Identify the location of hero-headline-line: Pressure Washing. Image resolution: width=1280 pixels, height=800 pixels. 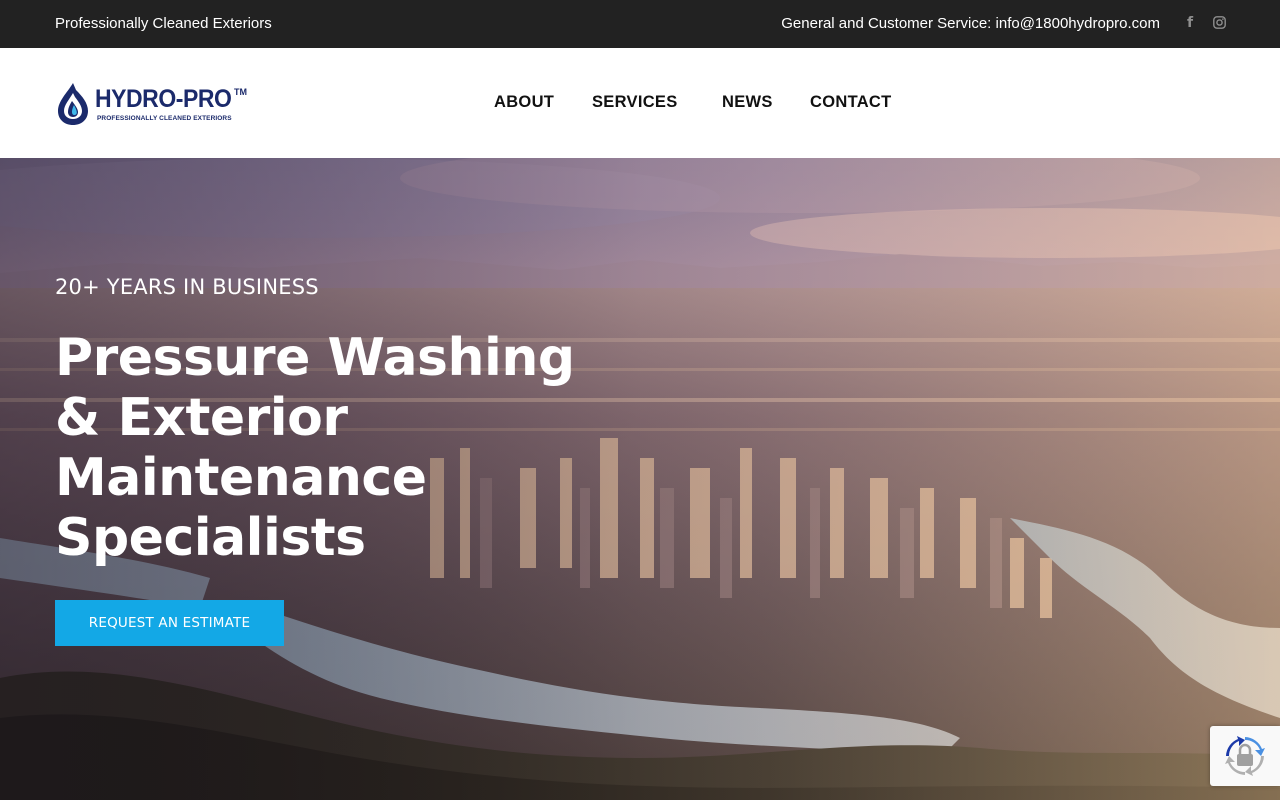
(315, 358).